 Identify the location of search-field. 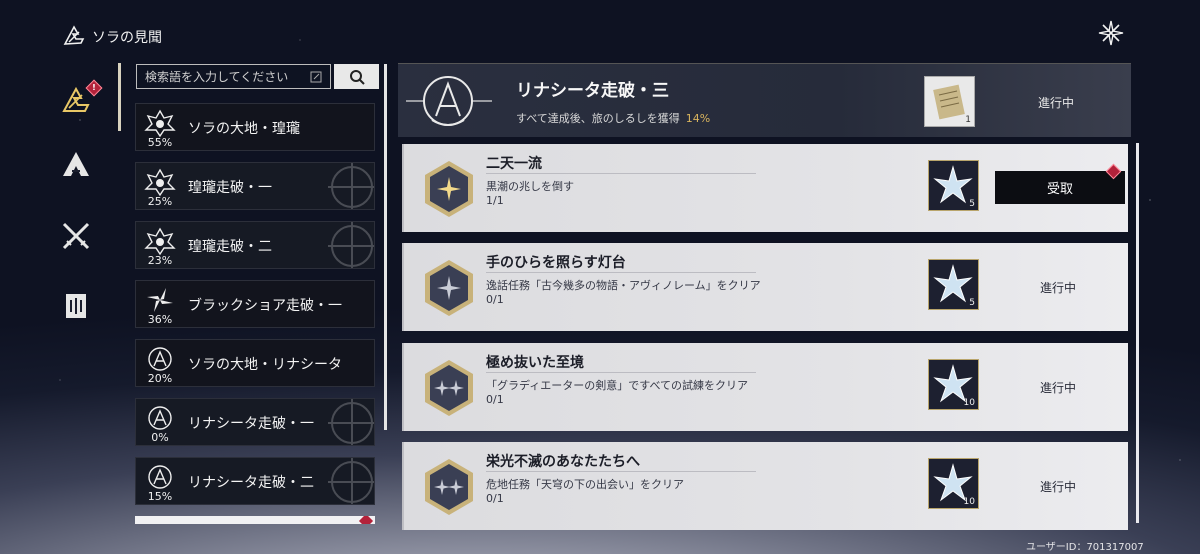
(233, 76).